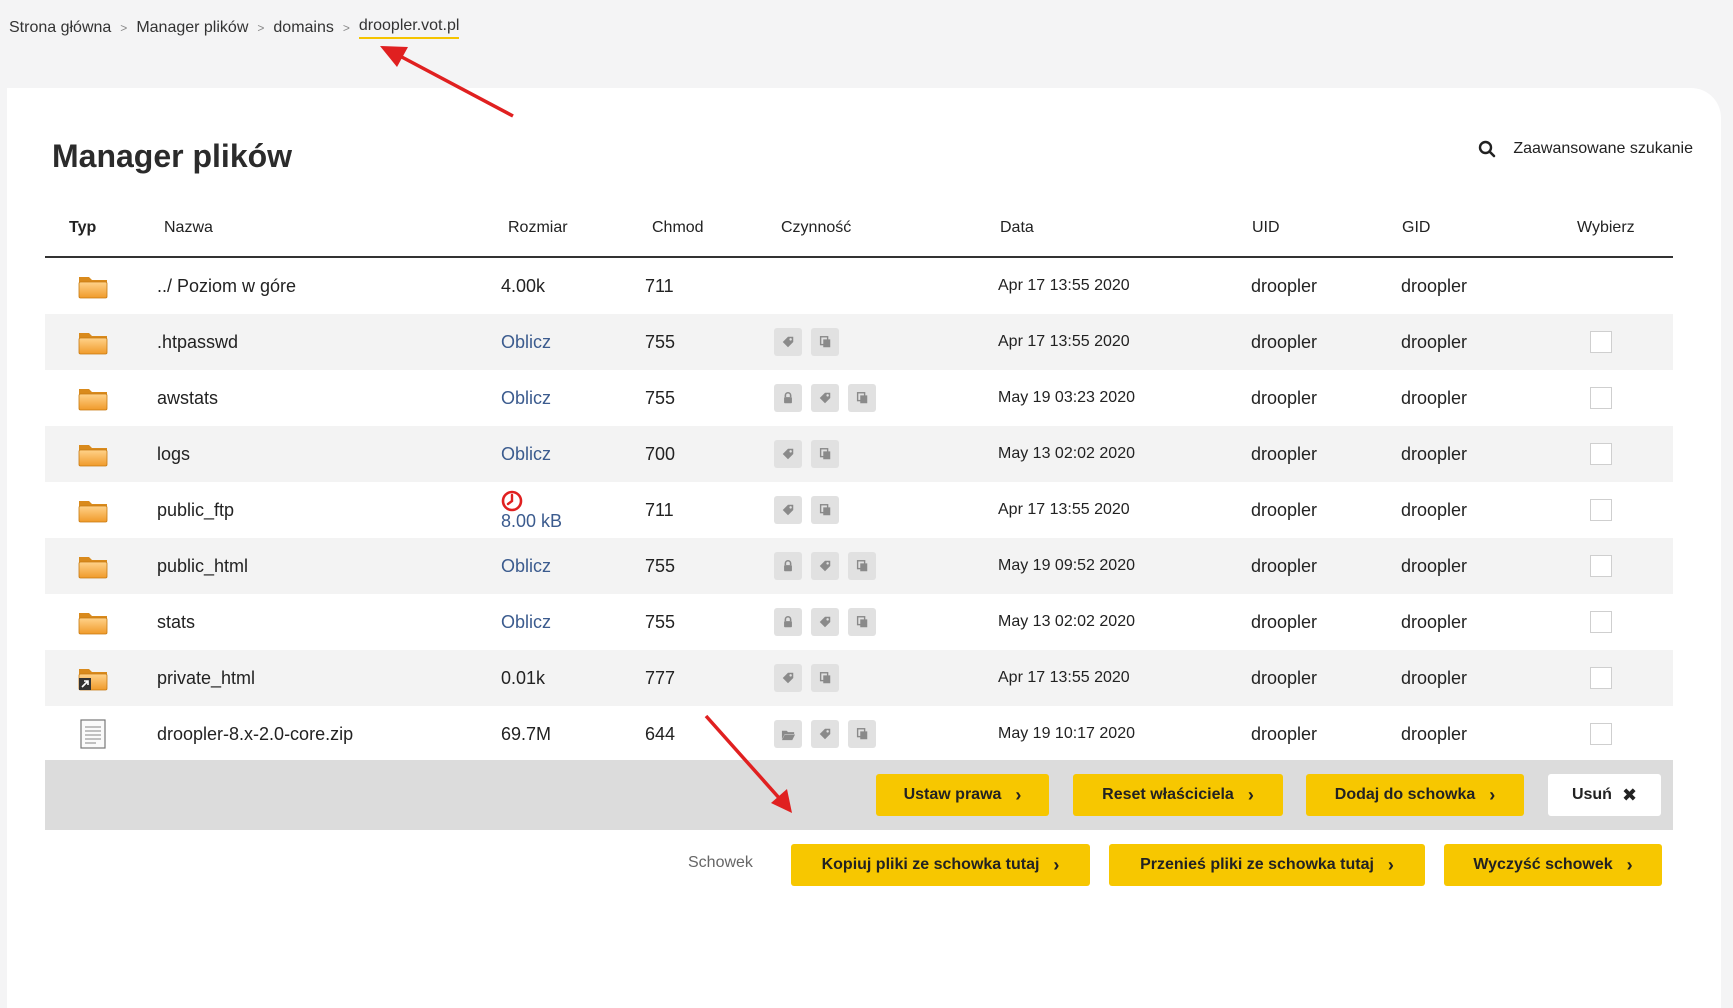  What do you see at coordinates (1066, 453) in the screenshot?
I see `file-date: May 13 02:02 2020` at bounding box center [1066, 453].